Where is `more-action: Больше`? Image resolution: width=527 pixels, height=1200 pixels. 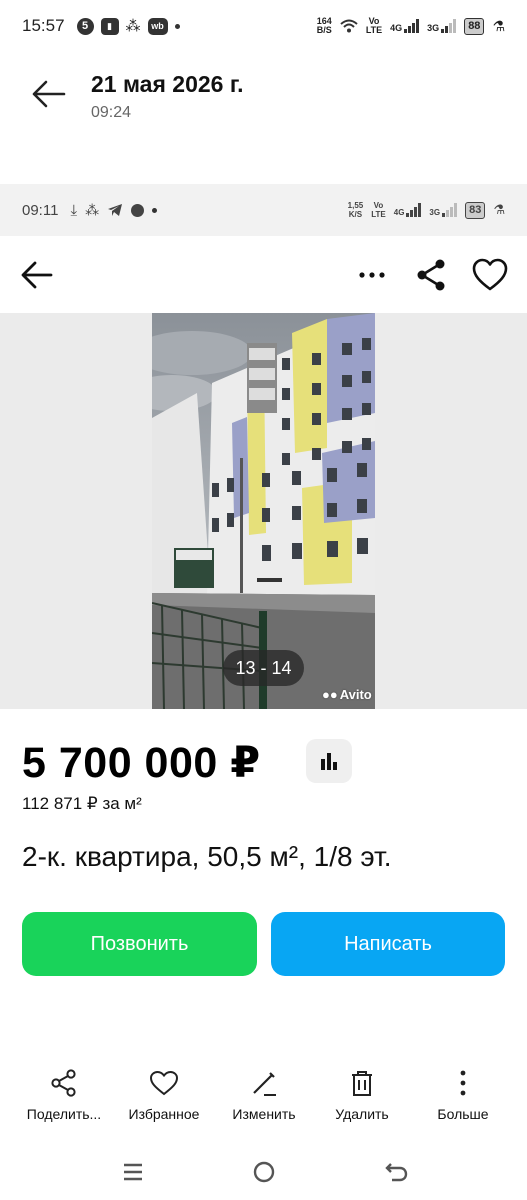
more-action: Больше is located at coordinates (463, 1094).